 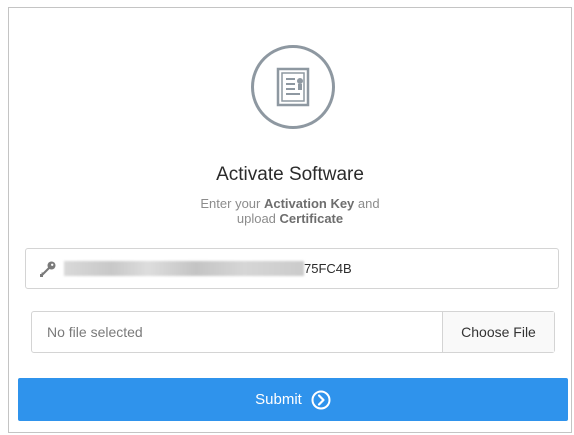 What do you see at coordinates (290, 174) in the screenshot?
I see `dialog-title: Activate Software` at bounding box center [290, 174].